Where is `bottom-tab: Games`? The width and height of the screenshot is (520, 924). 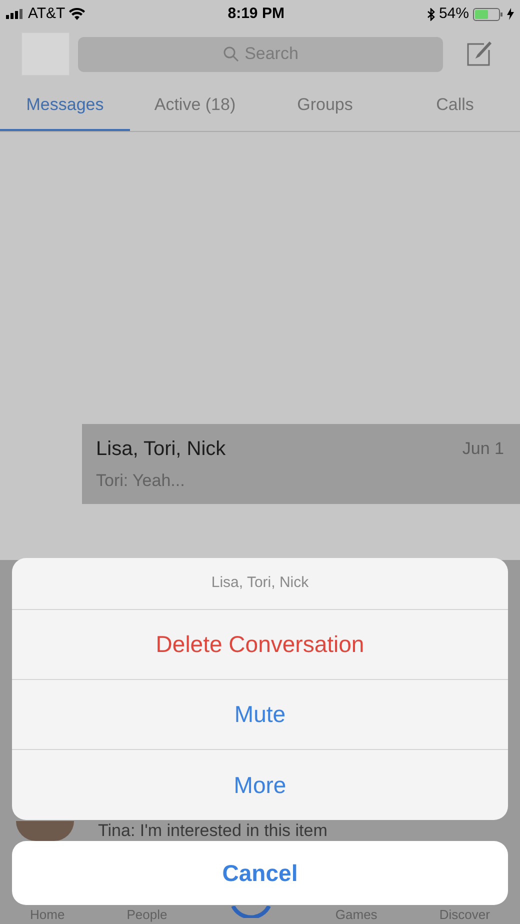 bottom-tab: Games is located at coordinates (356, 914).